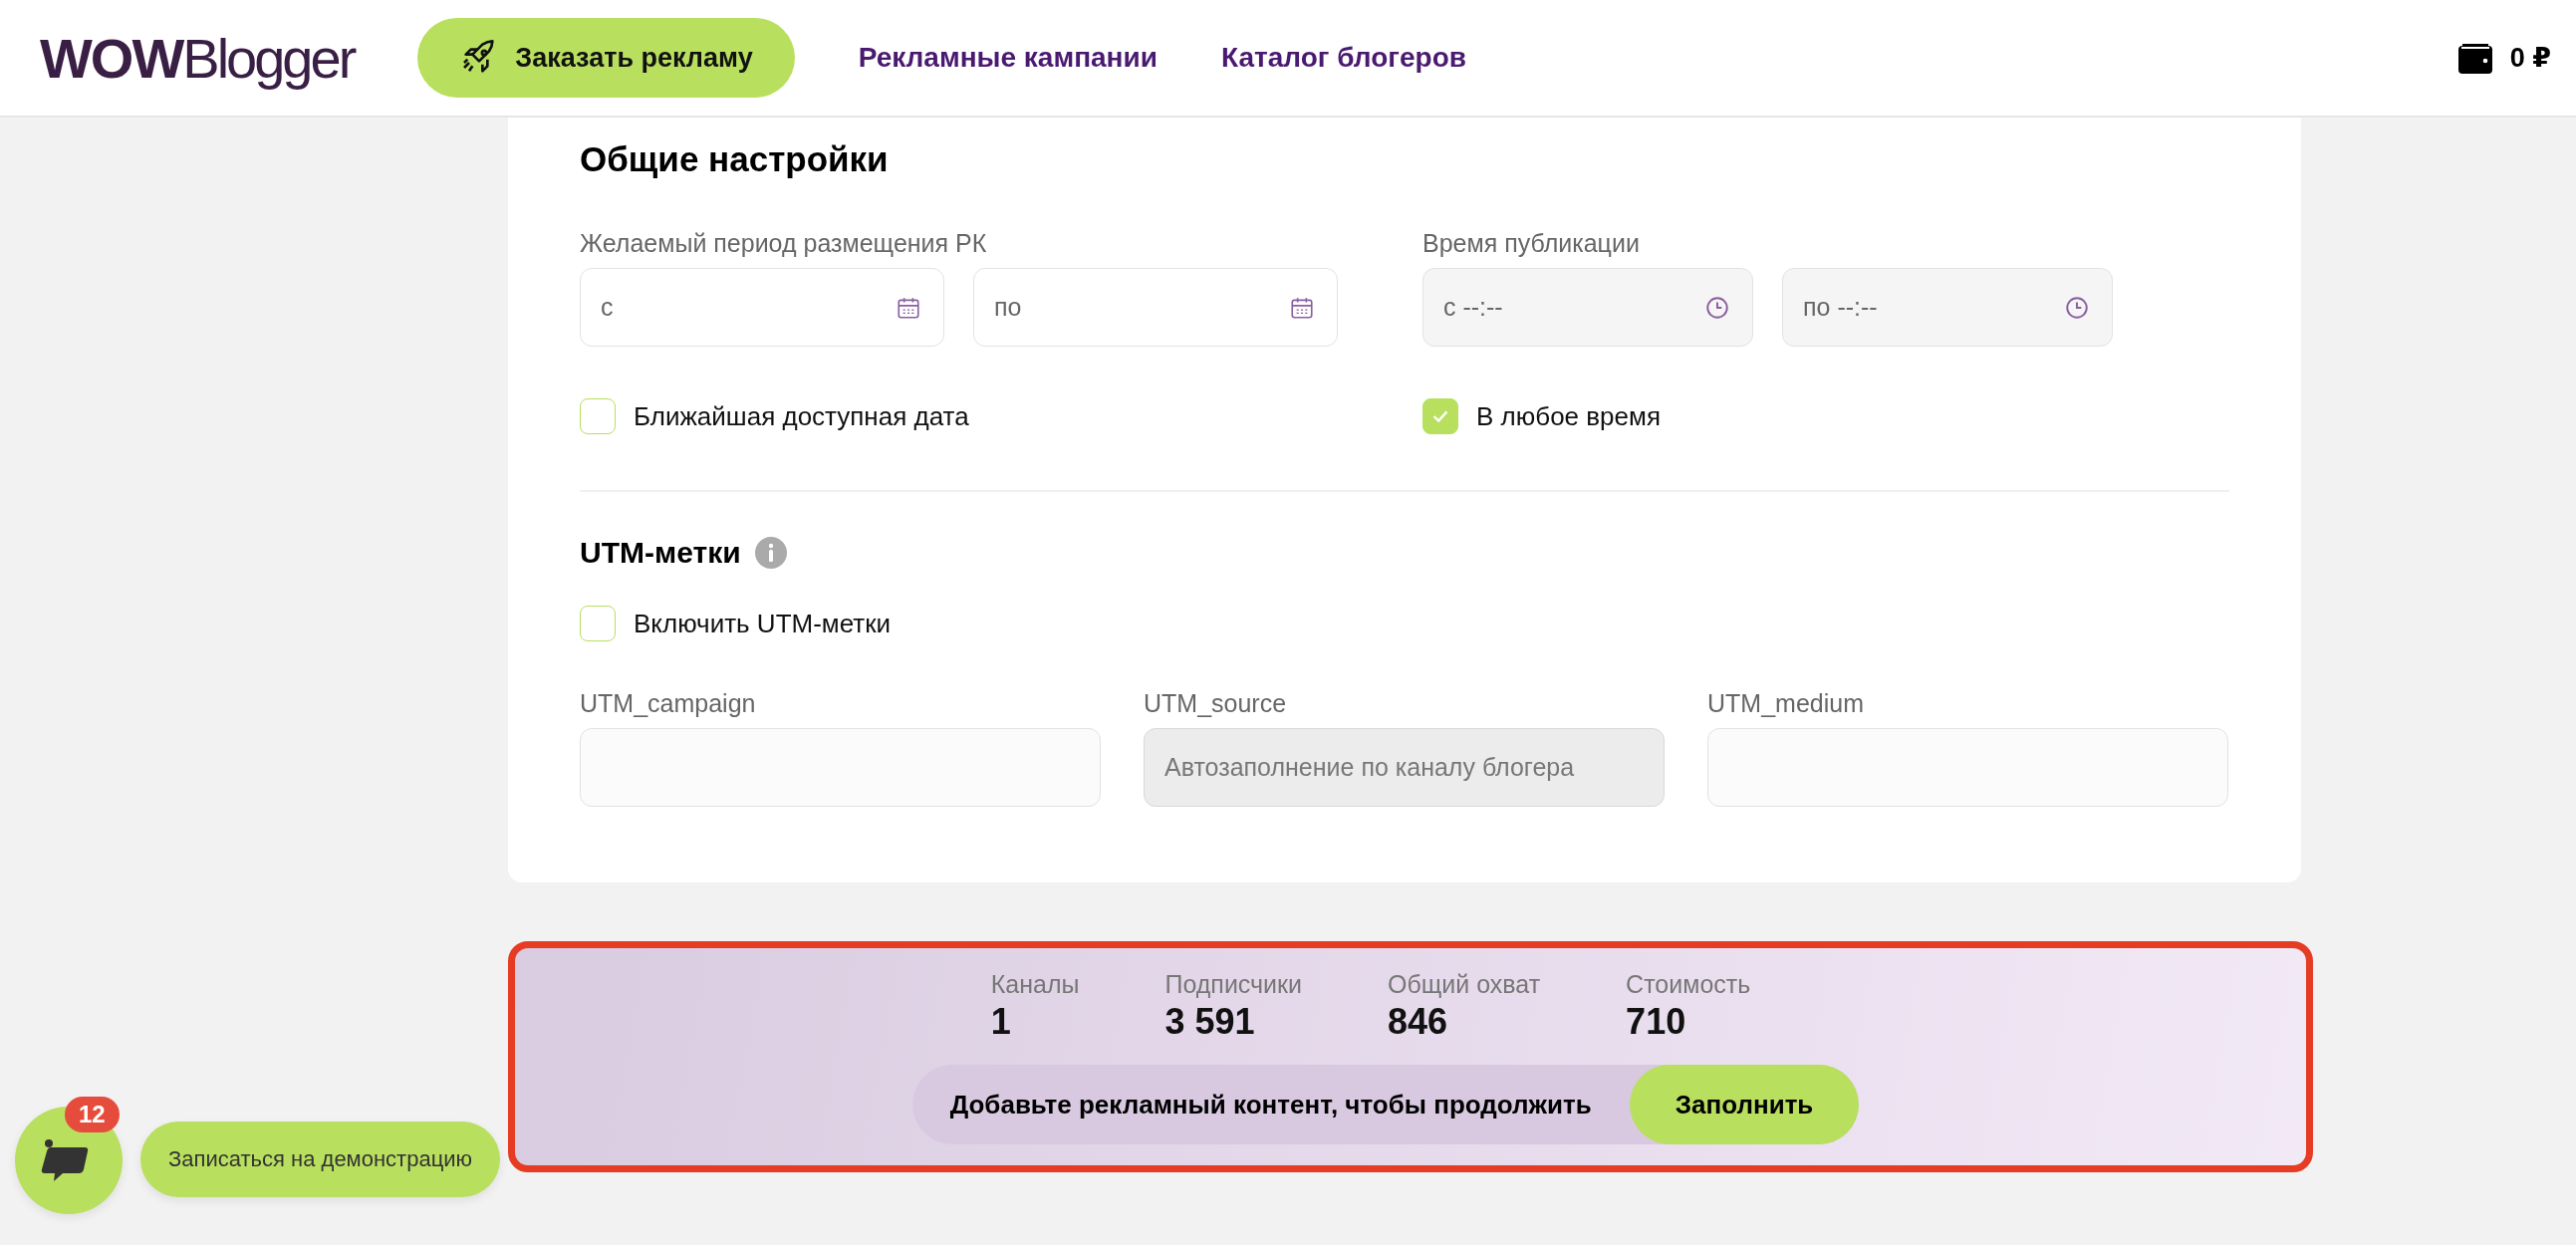 The height and width of the screenshot is (1245, 2576). Describe the element at coordinates (1656, 1022) in the screenshot. I see `stat-value: 710` at that location.